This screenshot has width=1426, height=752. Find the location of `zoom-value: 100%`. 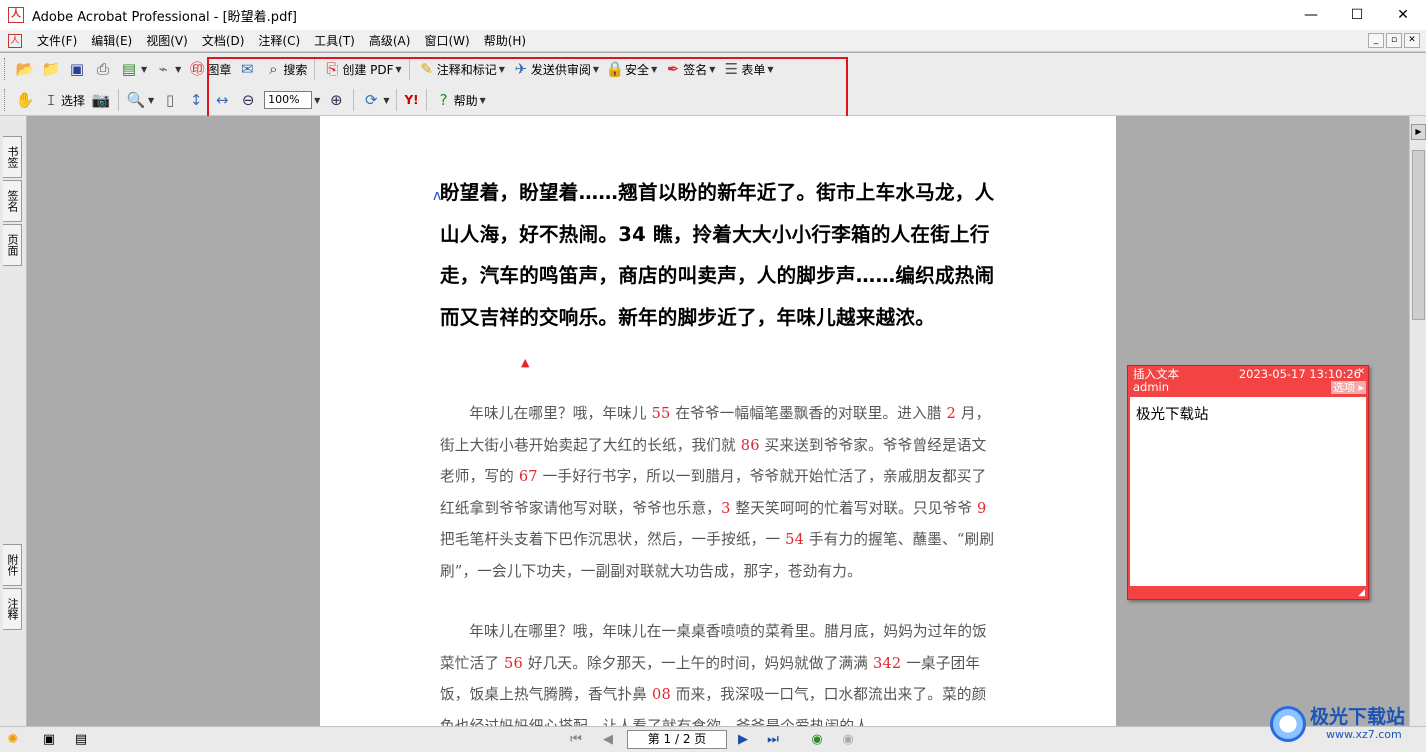

zoom-value: 100% is located at coordinates (288, 100).